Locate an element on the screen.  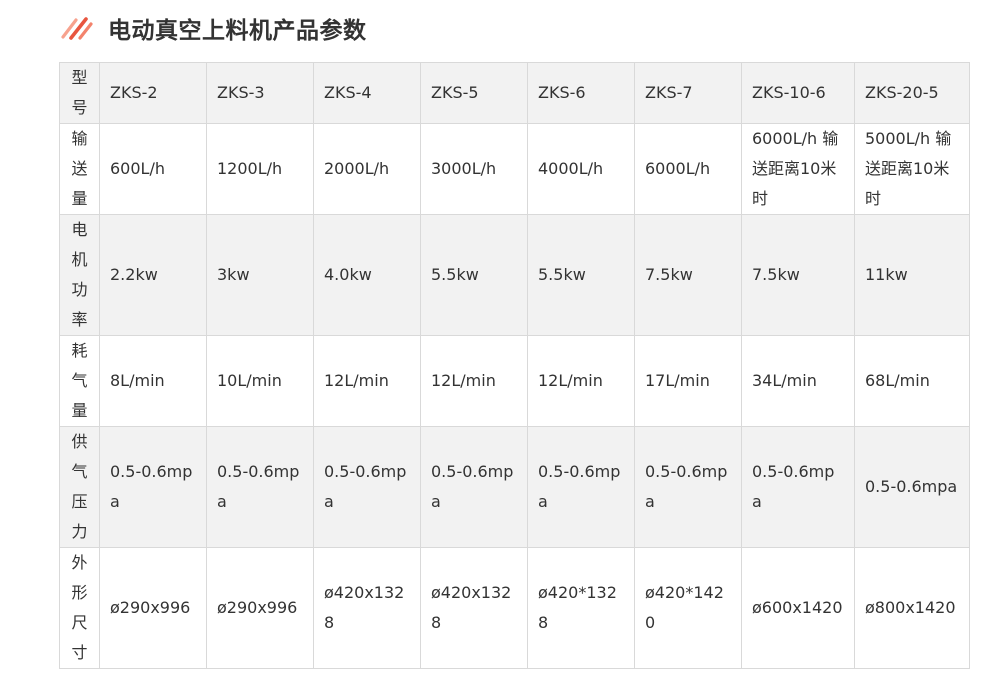
table-cell: 17L/min is located at coordinates (688, 381).